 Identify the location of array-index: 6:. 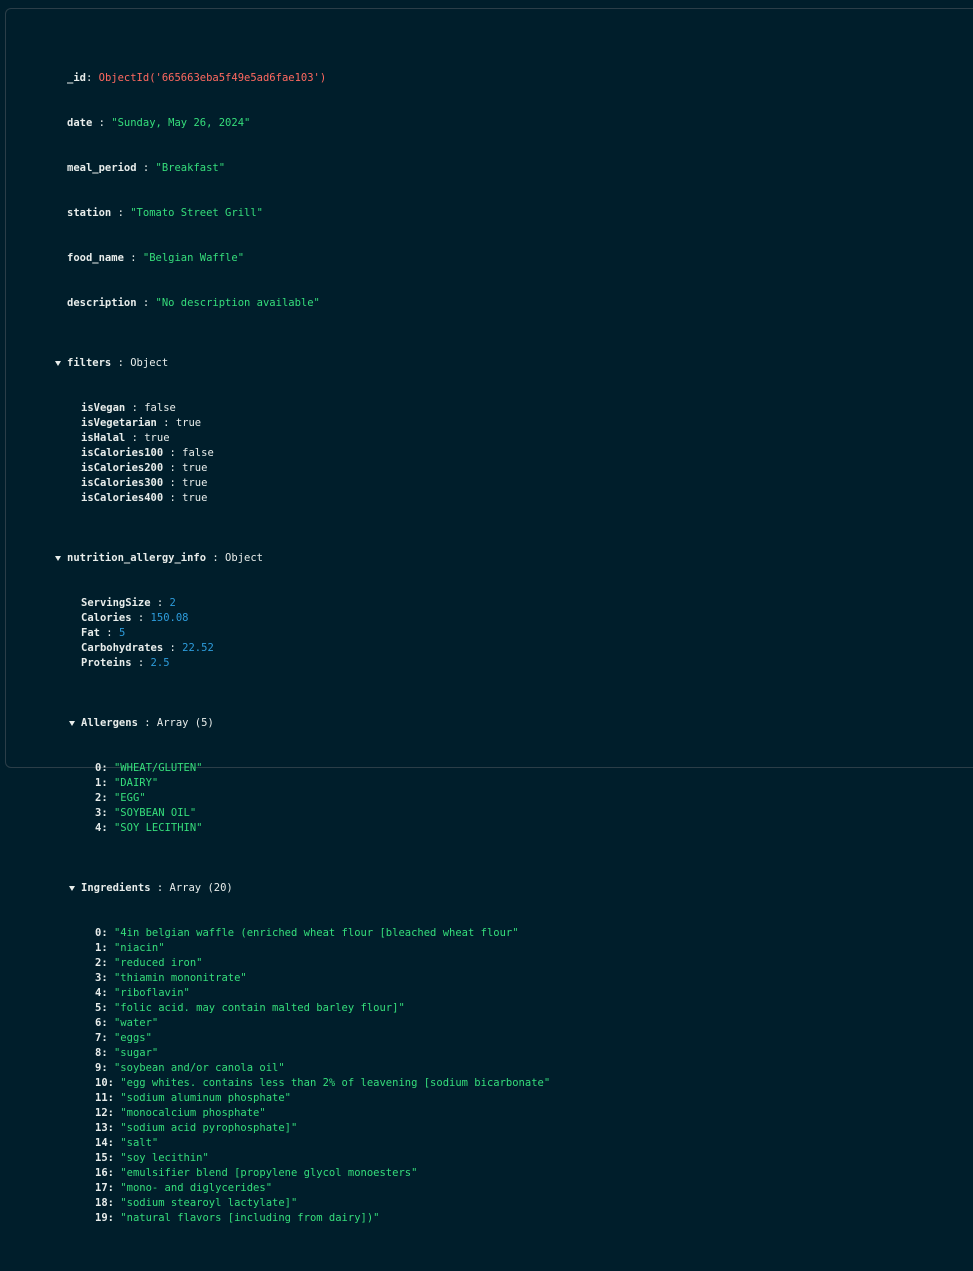
(101, 1023).